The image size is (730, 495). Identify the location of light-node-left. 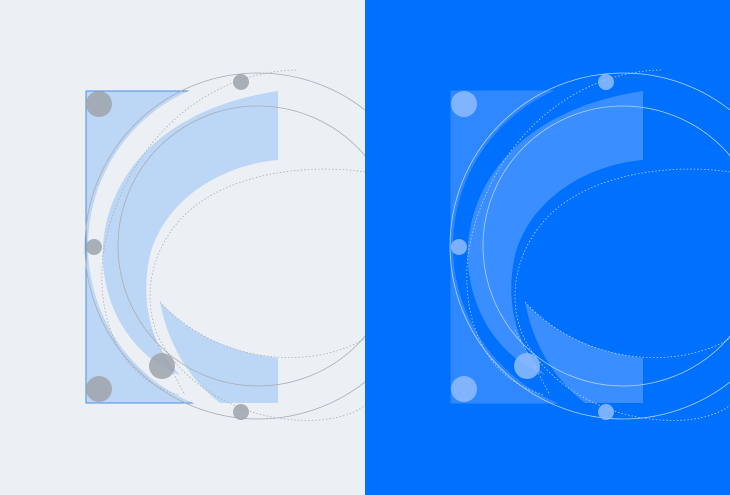
(94, 247).